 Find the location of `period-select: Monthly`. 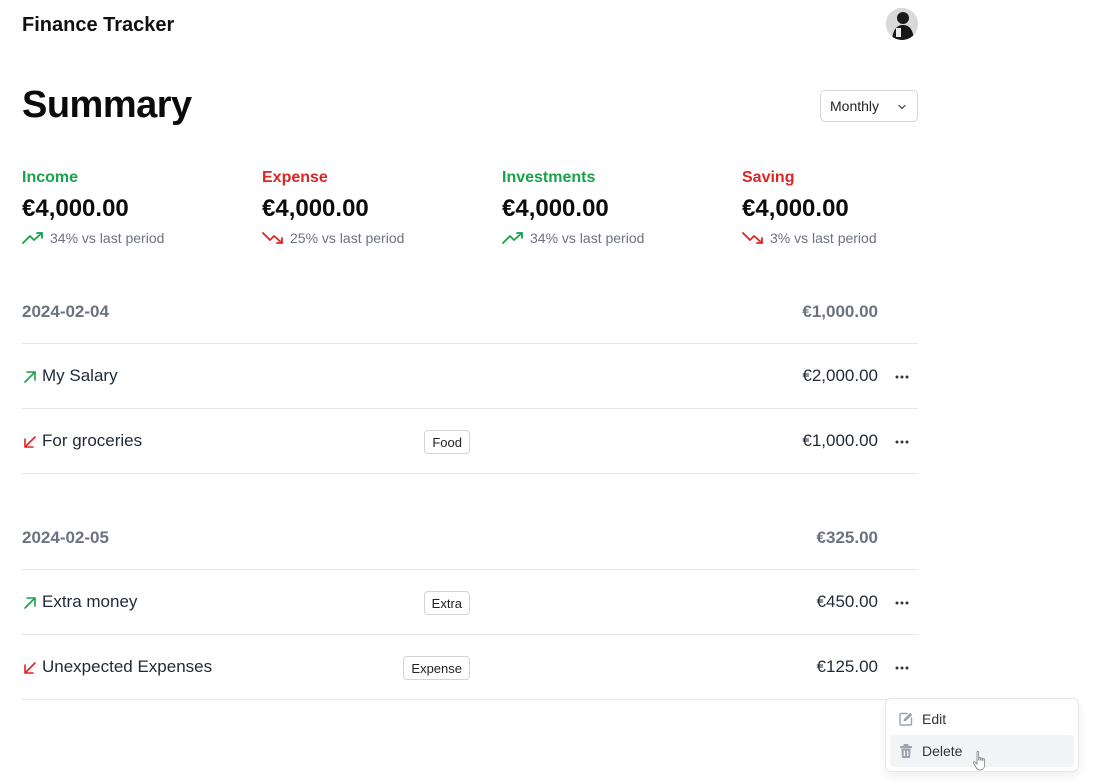

period-select: Monthly is located at coordinates (869, 106).